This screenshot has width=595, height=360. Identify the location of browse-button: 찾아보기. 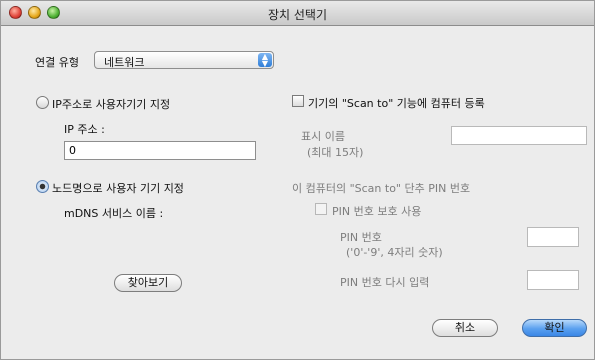
(148, 283).